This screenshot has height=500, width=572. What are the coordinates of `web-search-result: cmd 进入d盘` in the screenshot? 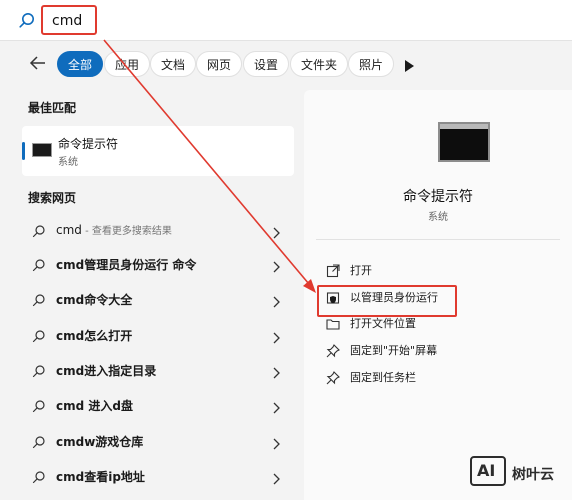 It's located at (158, 405).